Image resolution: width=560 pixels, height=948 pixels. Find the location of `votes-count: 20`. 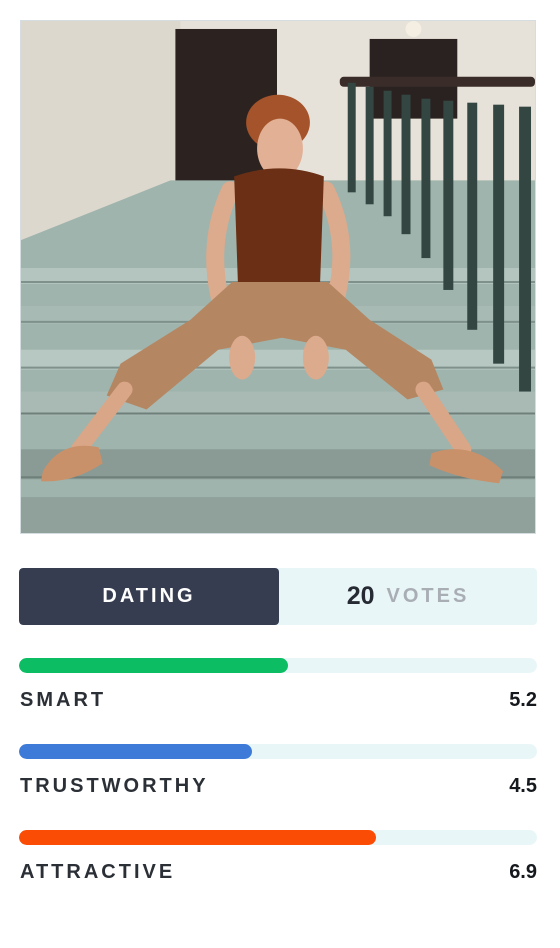

votes-count: 20 is located at coordinates (360, 596).